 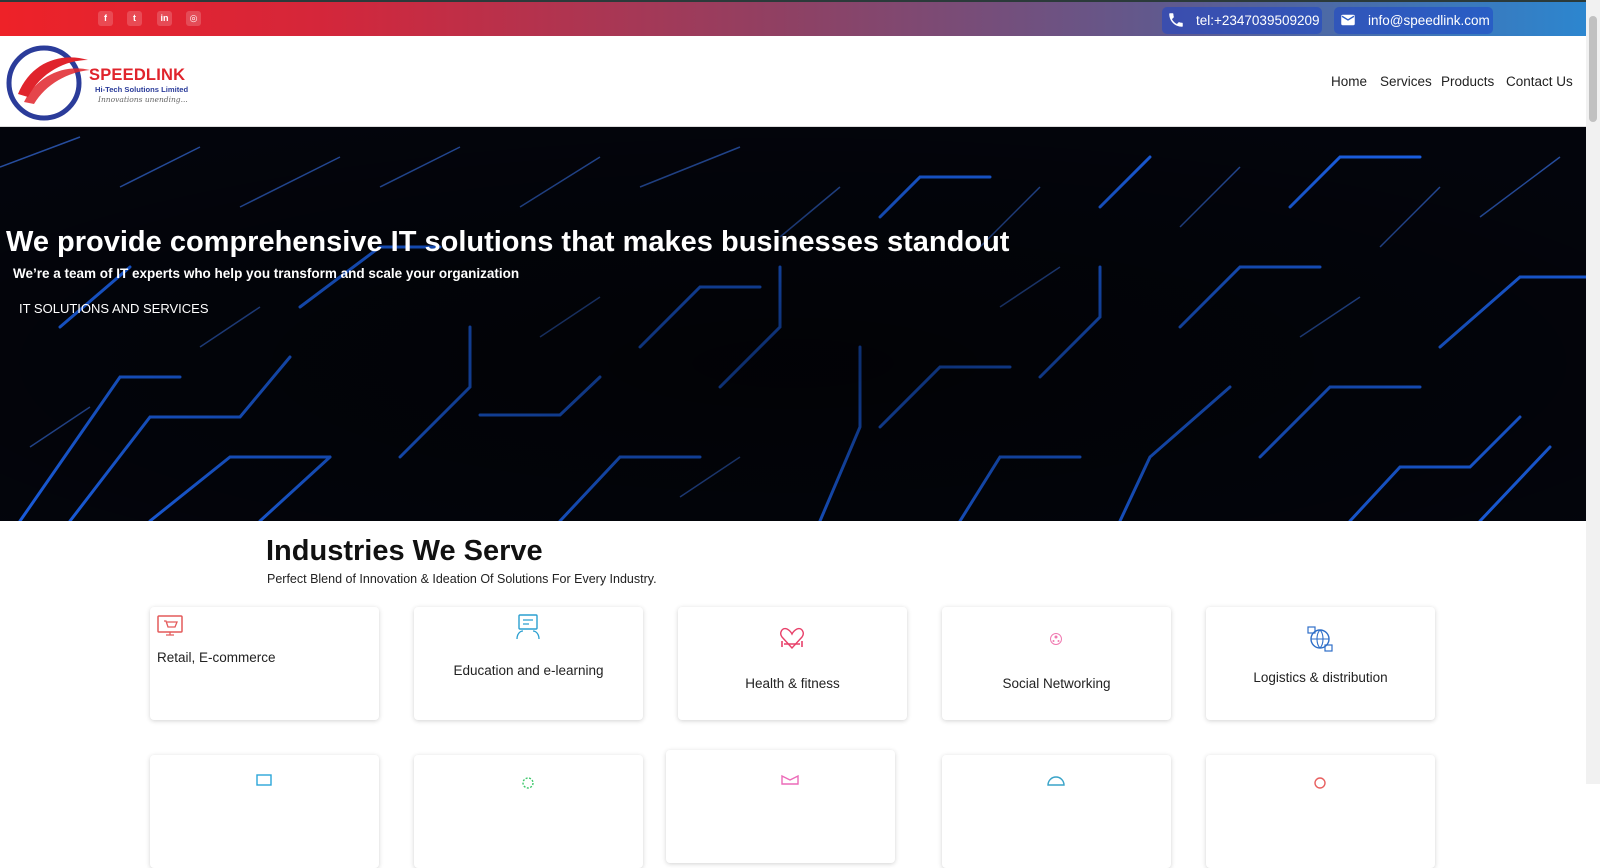 I want to click on facebook-icon: f, so click(x=105, y=18).